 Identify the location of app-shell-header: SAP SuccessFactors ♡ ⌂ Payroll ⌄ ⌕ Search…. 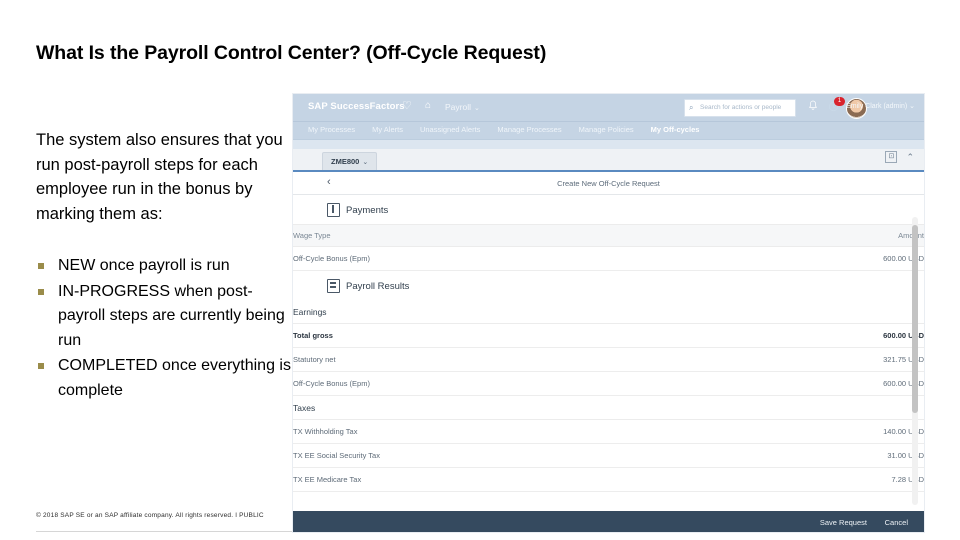
(608, 108).